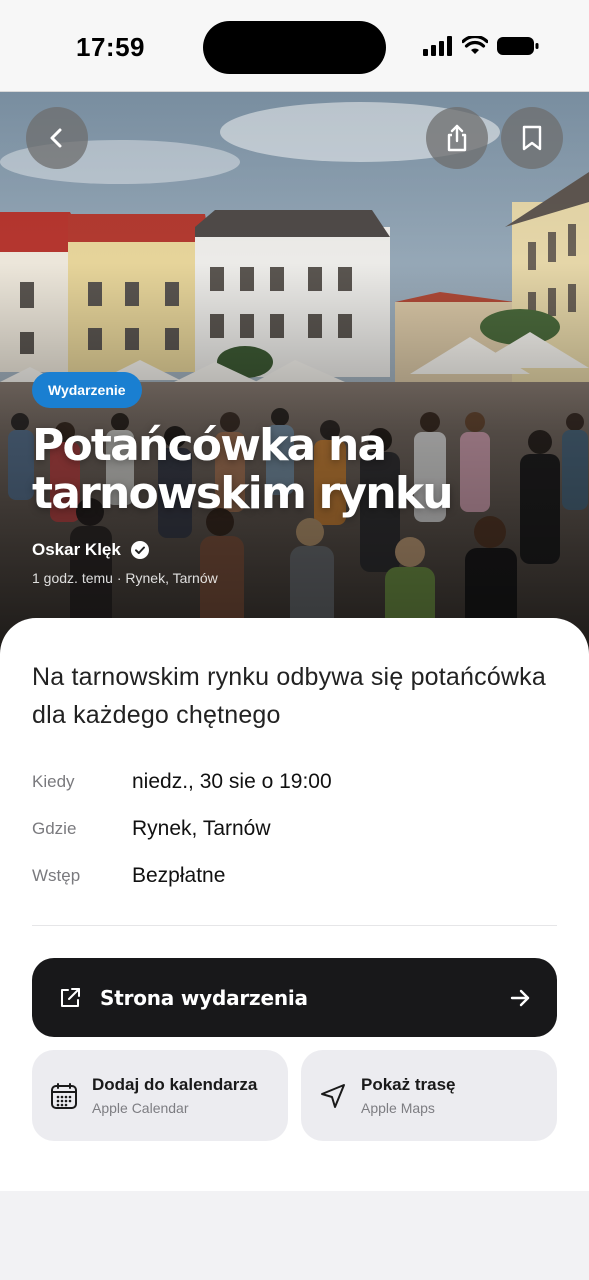 Image resolution: width=589 pixels, height=1280 pixels. I want to click on detail-when: Kiedy niedz., 30 sie o 19:00, so click(182, 782).